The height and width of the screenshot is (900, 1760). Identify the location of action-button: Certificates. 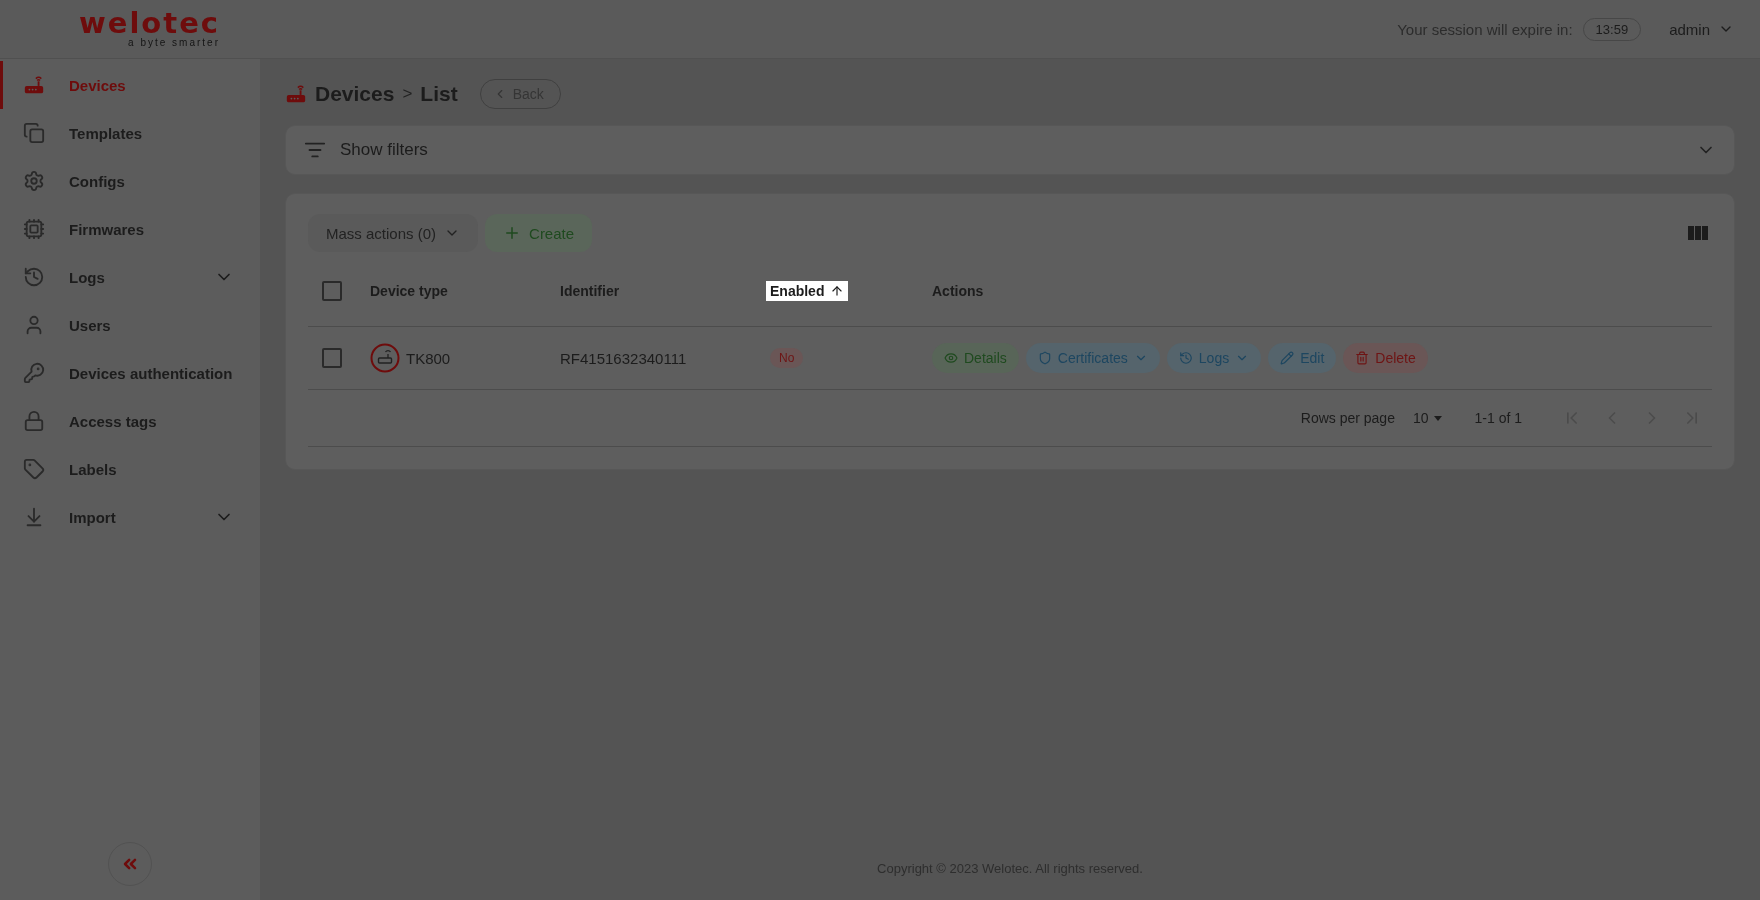
(1092, 358).